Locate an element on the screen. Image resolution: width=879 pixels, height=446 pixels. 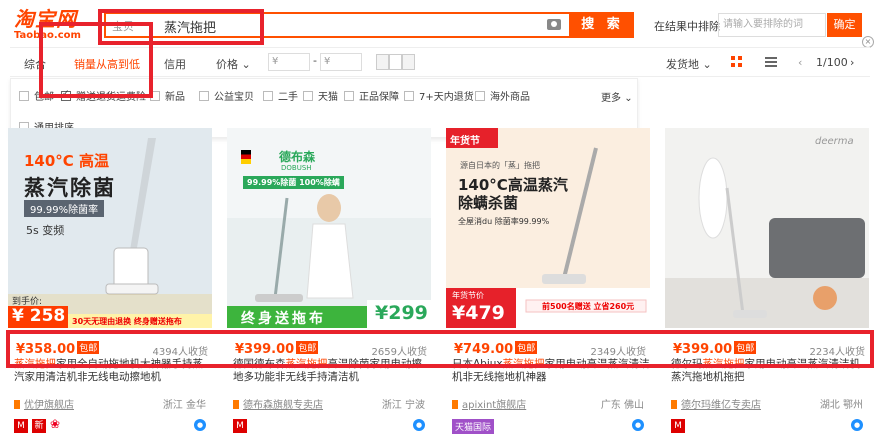
heart-icon: ❀ is located at coordinates (55, 424).